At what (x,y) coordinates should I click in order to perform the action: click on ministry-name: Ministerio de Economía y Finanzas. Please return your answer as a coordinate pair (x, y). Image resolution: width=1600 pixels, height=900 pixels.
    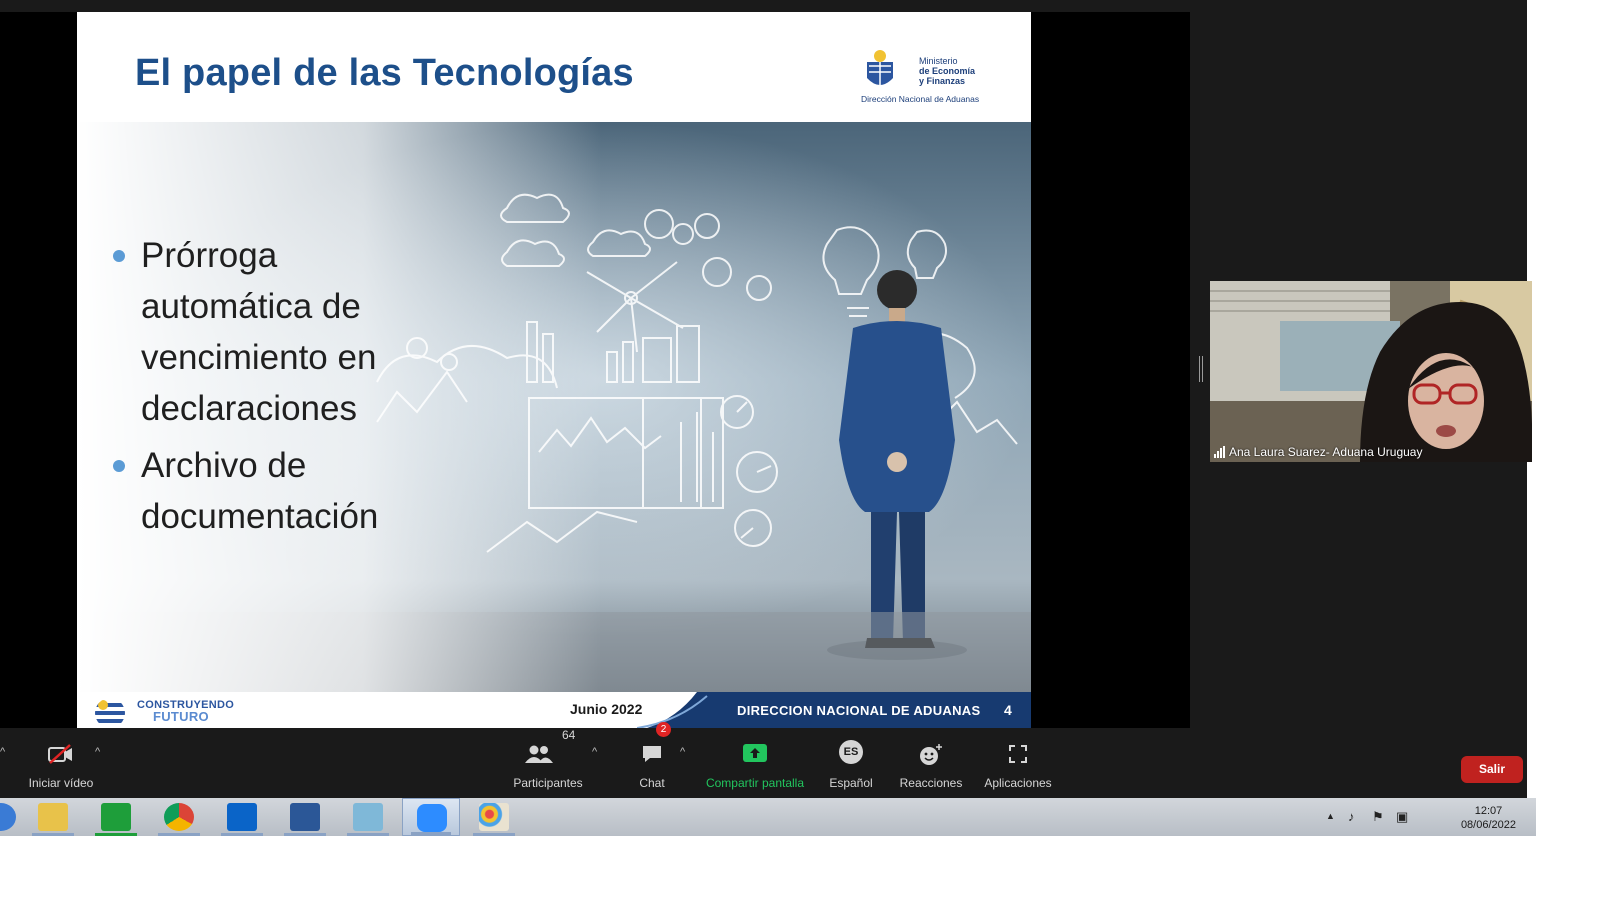
    Looking at the image, I should click on (947, 71).